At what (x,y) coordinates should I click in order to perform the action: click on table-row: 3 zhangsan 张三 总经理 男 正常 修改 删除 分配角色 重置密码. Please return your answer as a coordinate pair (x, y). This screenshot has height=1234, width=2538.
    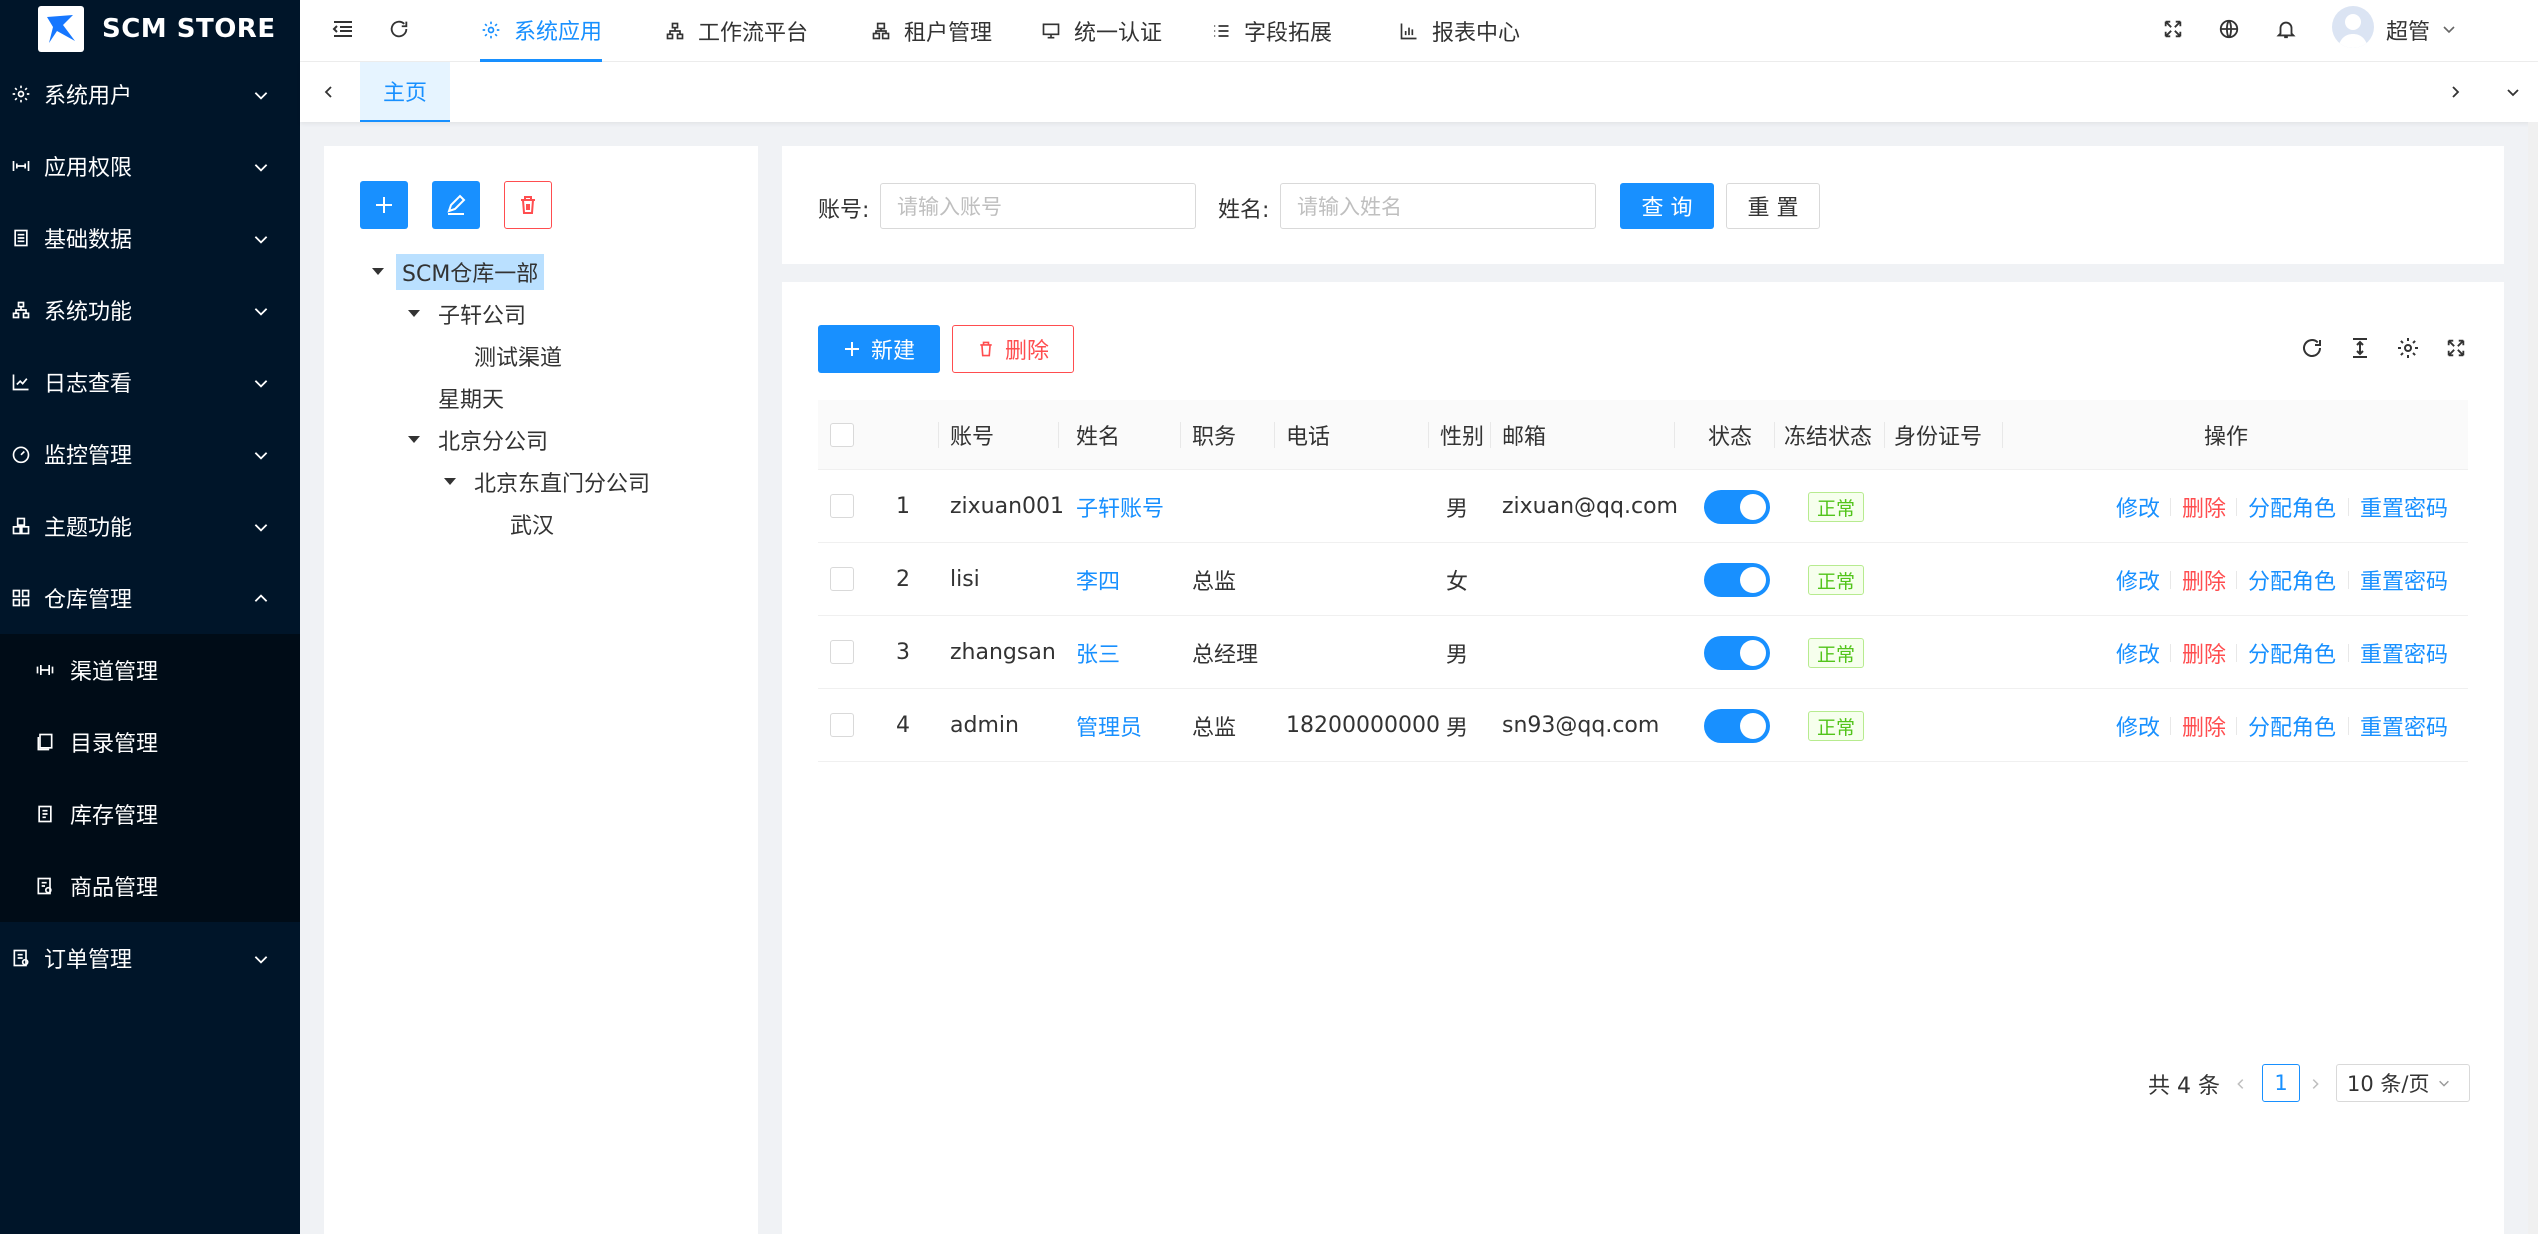
    Looking at the image, I should click on (1643, 652).